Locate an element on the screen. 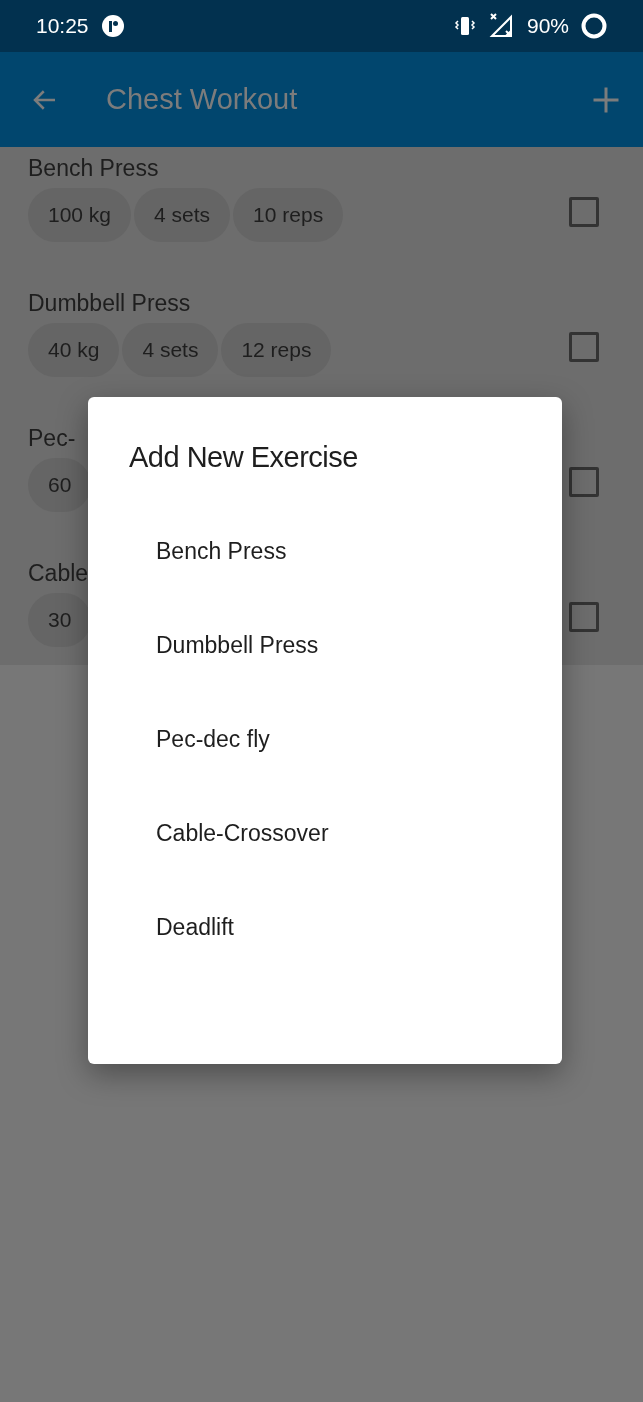 The height and width of the screenshot is (1402, 643). app-notification-icon is located at coordinates (112, 26).